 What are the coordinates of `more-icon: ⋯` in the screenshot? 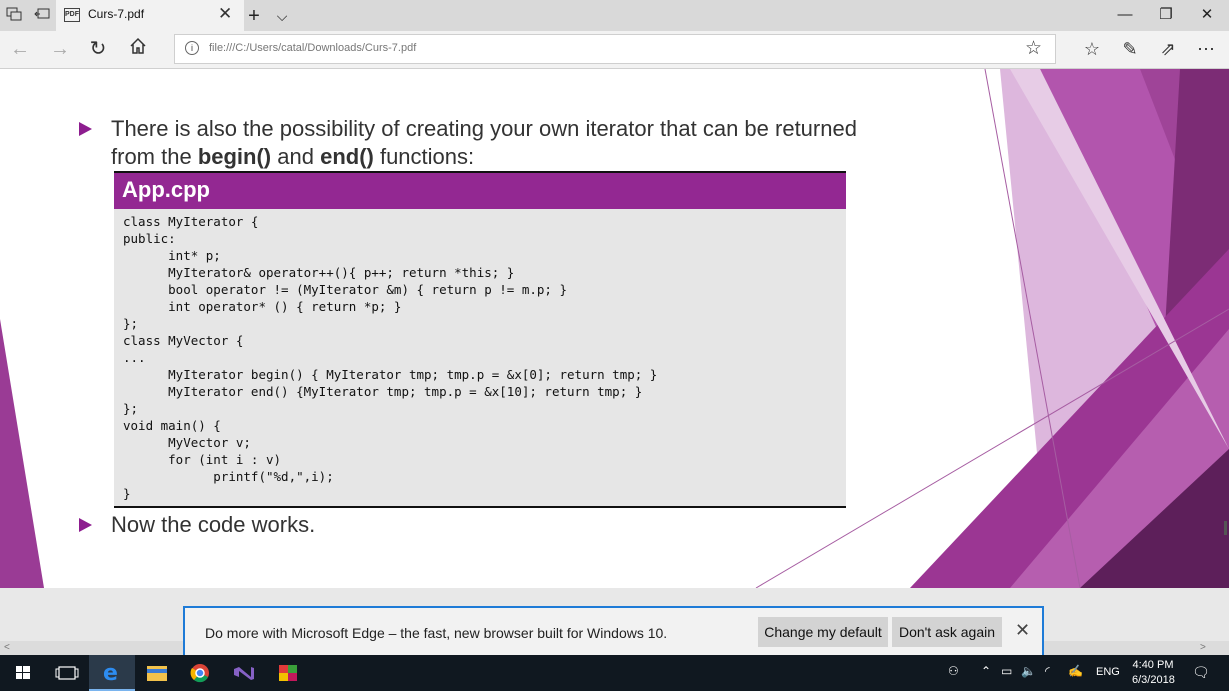 It's located at (1206, 49).